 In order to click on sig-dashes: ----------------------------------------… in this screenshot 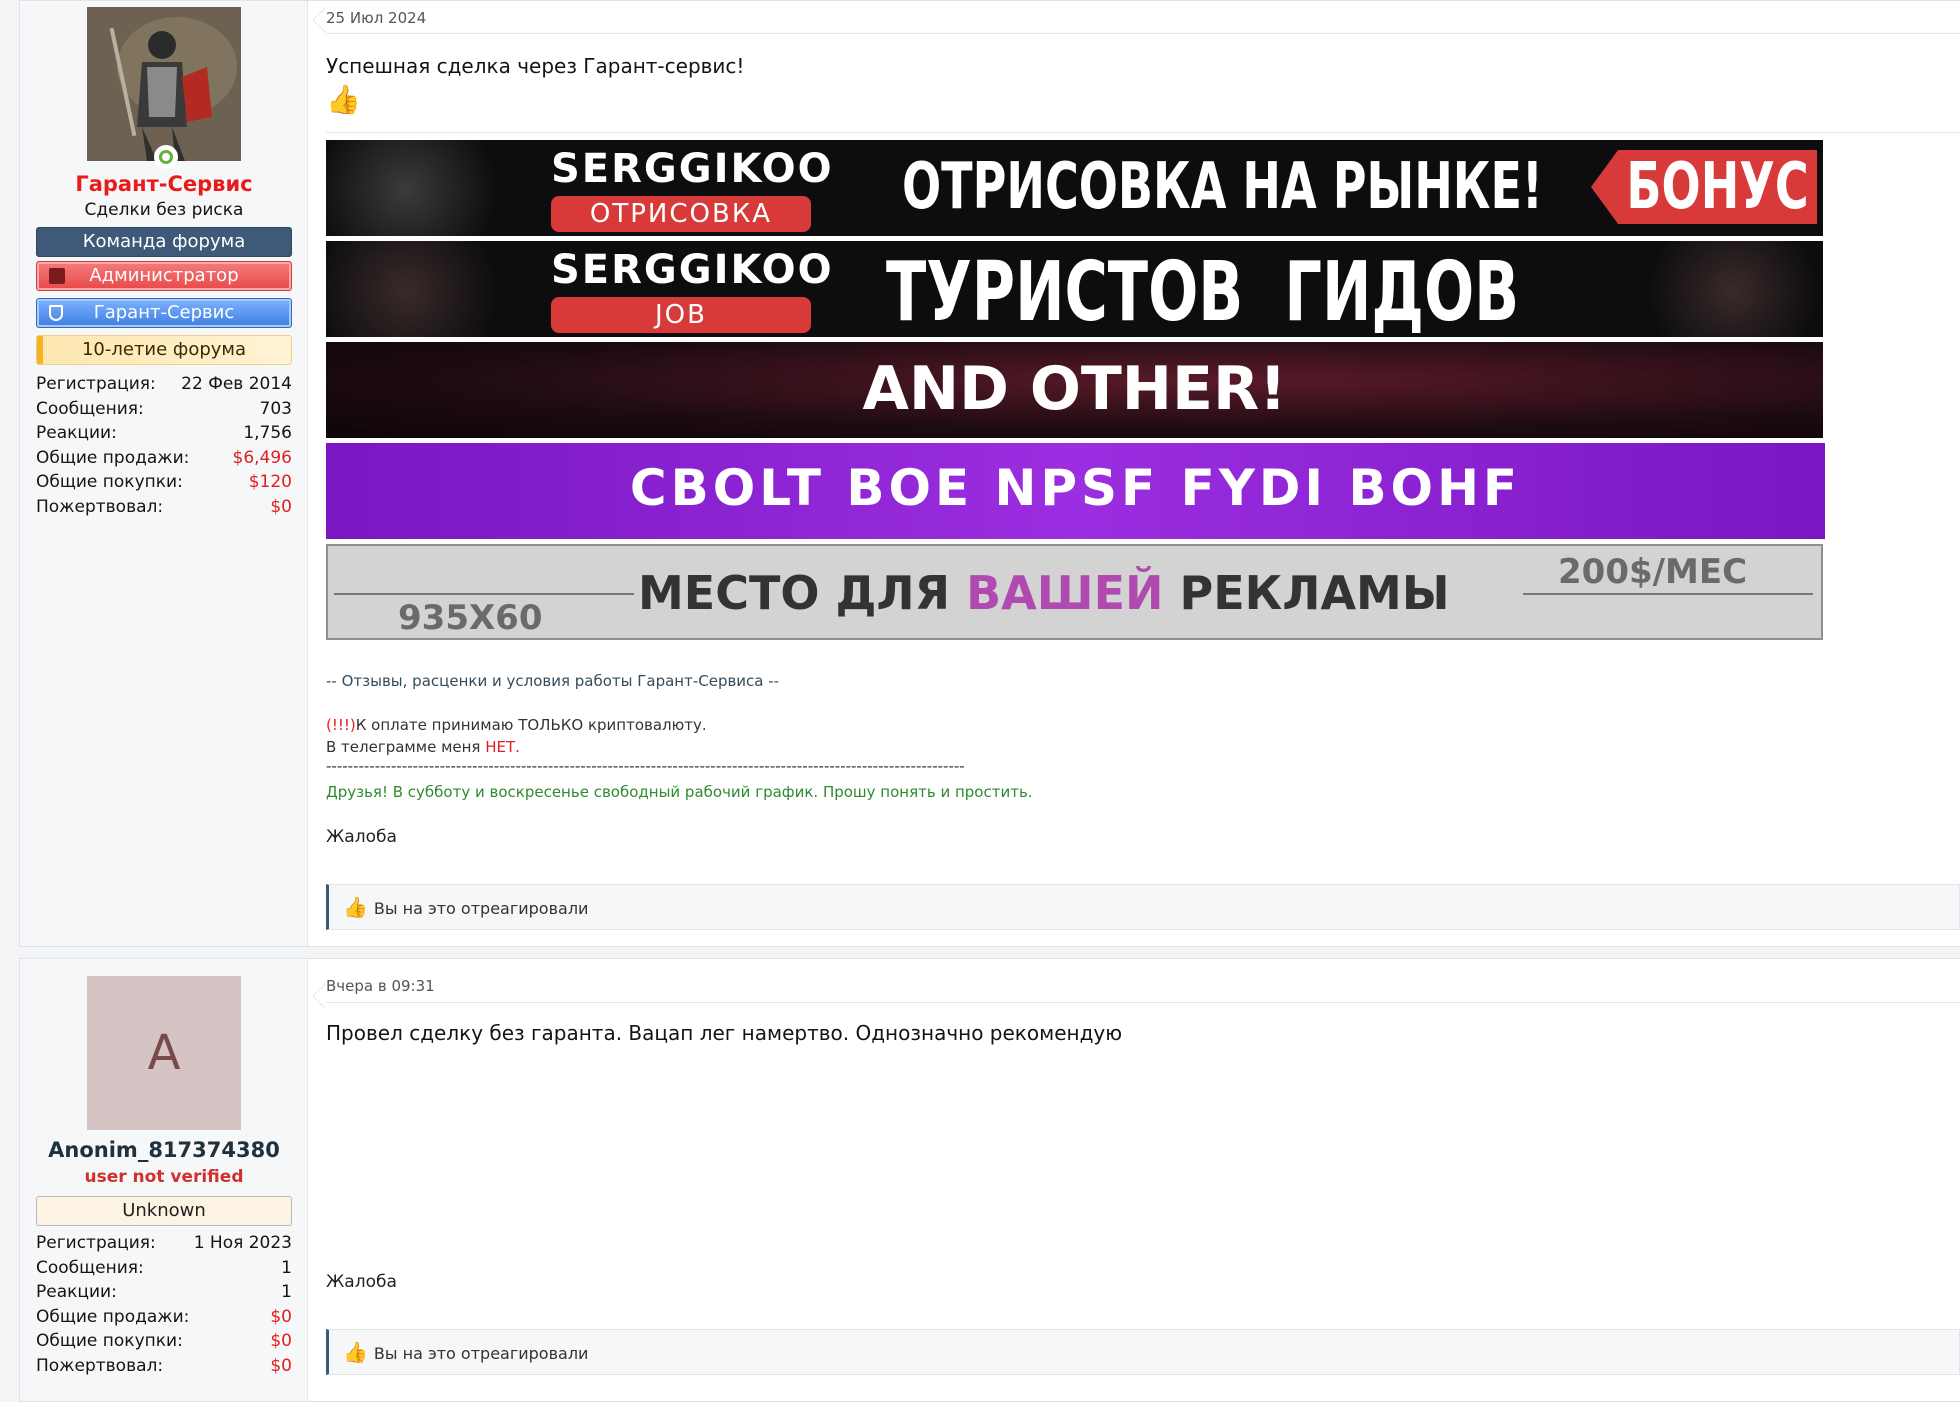, I will do `click(645, 766)`.